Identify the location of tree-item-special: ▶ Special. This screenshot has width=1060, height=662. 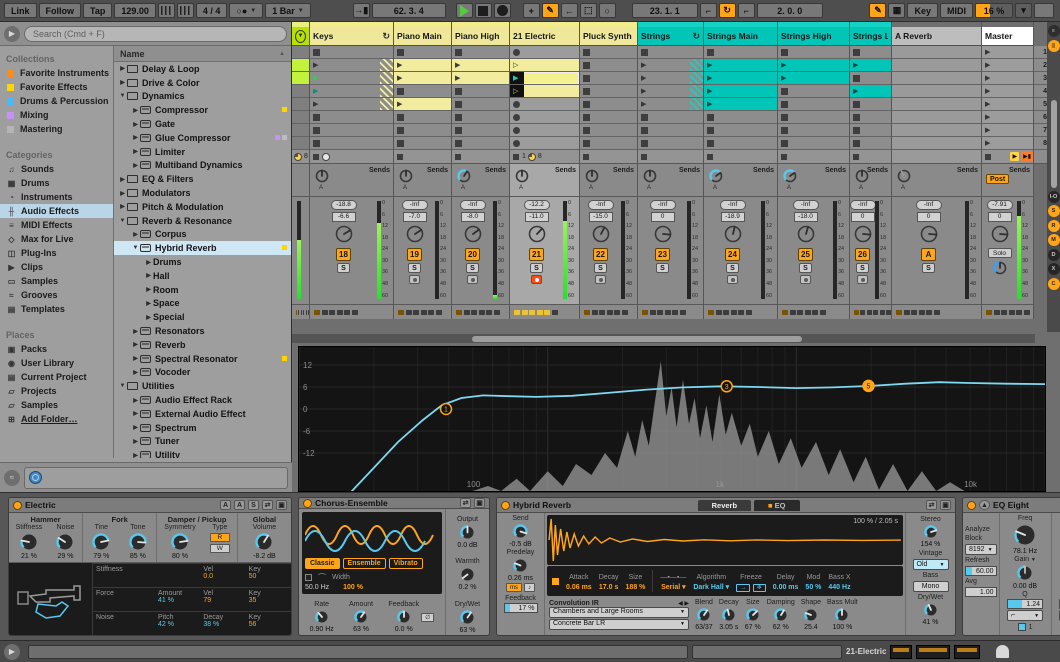
(202, 317).